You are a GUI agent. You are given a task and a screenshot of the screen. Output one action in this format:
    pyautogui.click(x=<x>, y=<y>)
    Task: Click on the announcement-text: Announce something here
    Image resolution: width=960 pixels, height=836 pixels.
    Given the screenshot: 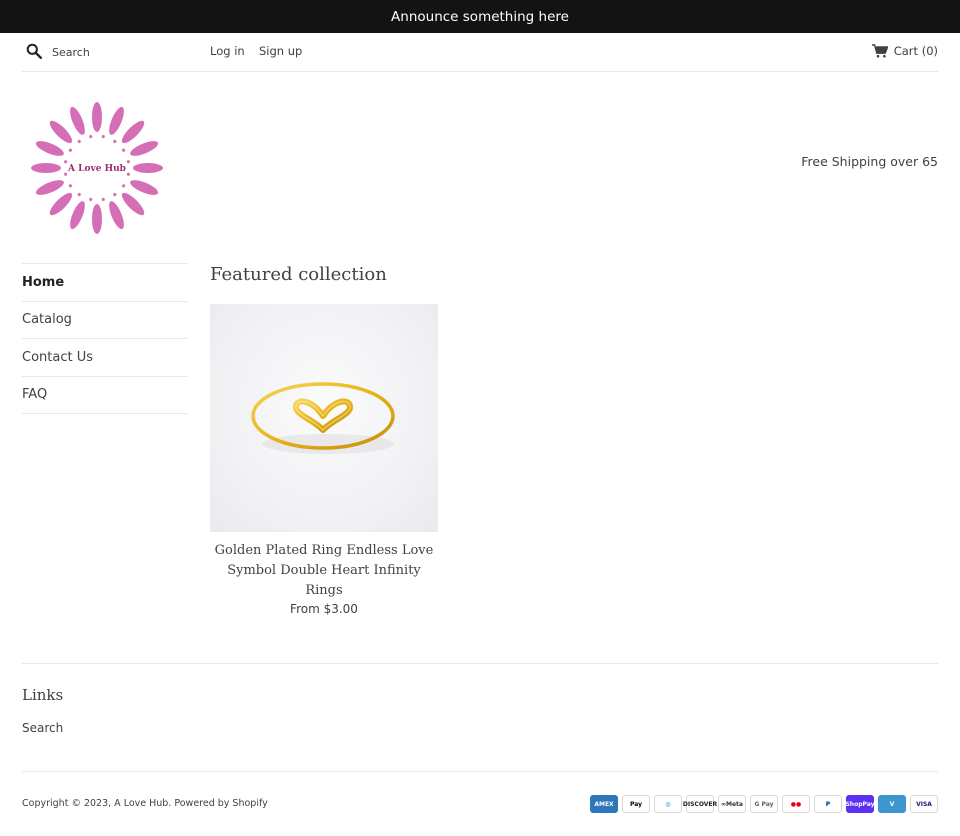 What is the action you would take?
    pyautogui.click(x=480, y=16)
    